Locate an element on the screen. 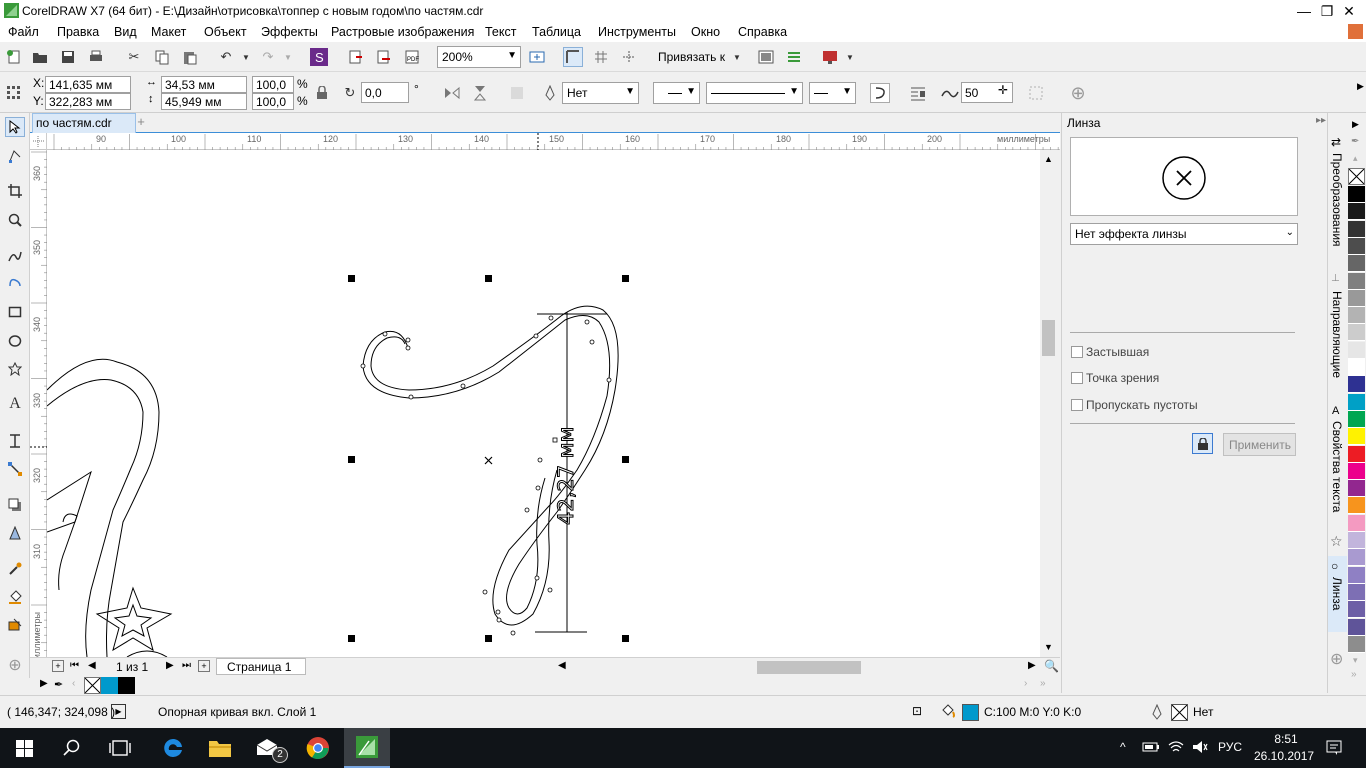  last-page-icon: ⏭ is located at coordinates (186, 665).